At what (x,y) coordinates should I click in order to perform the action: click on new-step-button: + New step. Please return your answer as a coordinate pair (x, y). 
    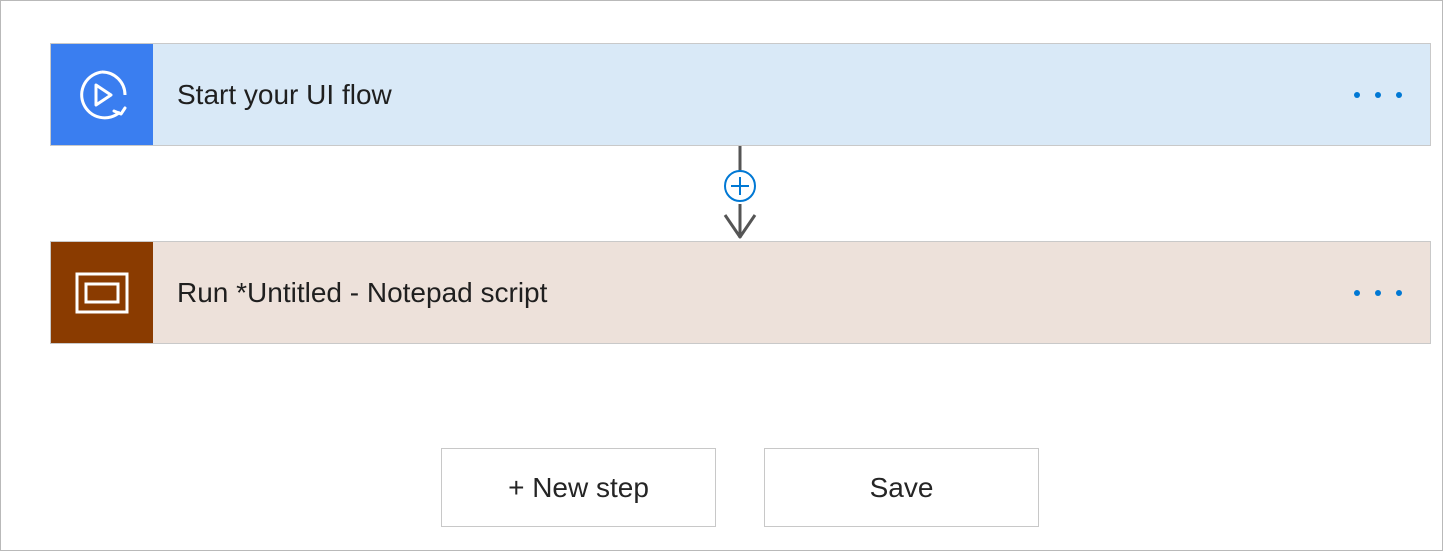
    Looking at the image, I should click on (578, 487).